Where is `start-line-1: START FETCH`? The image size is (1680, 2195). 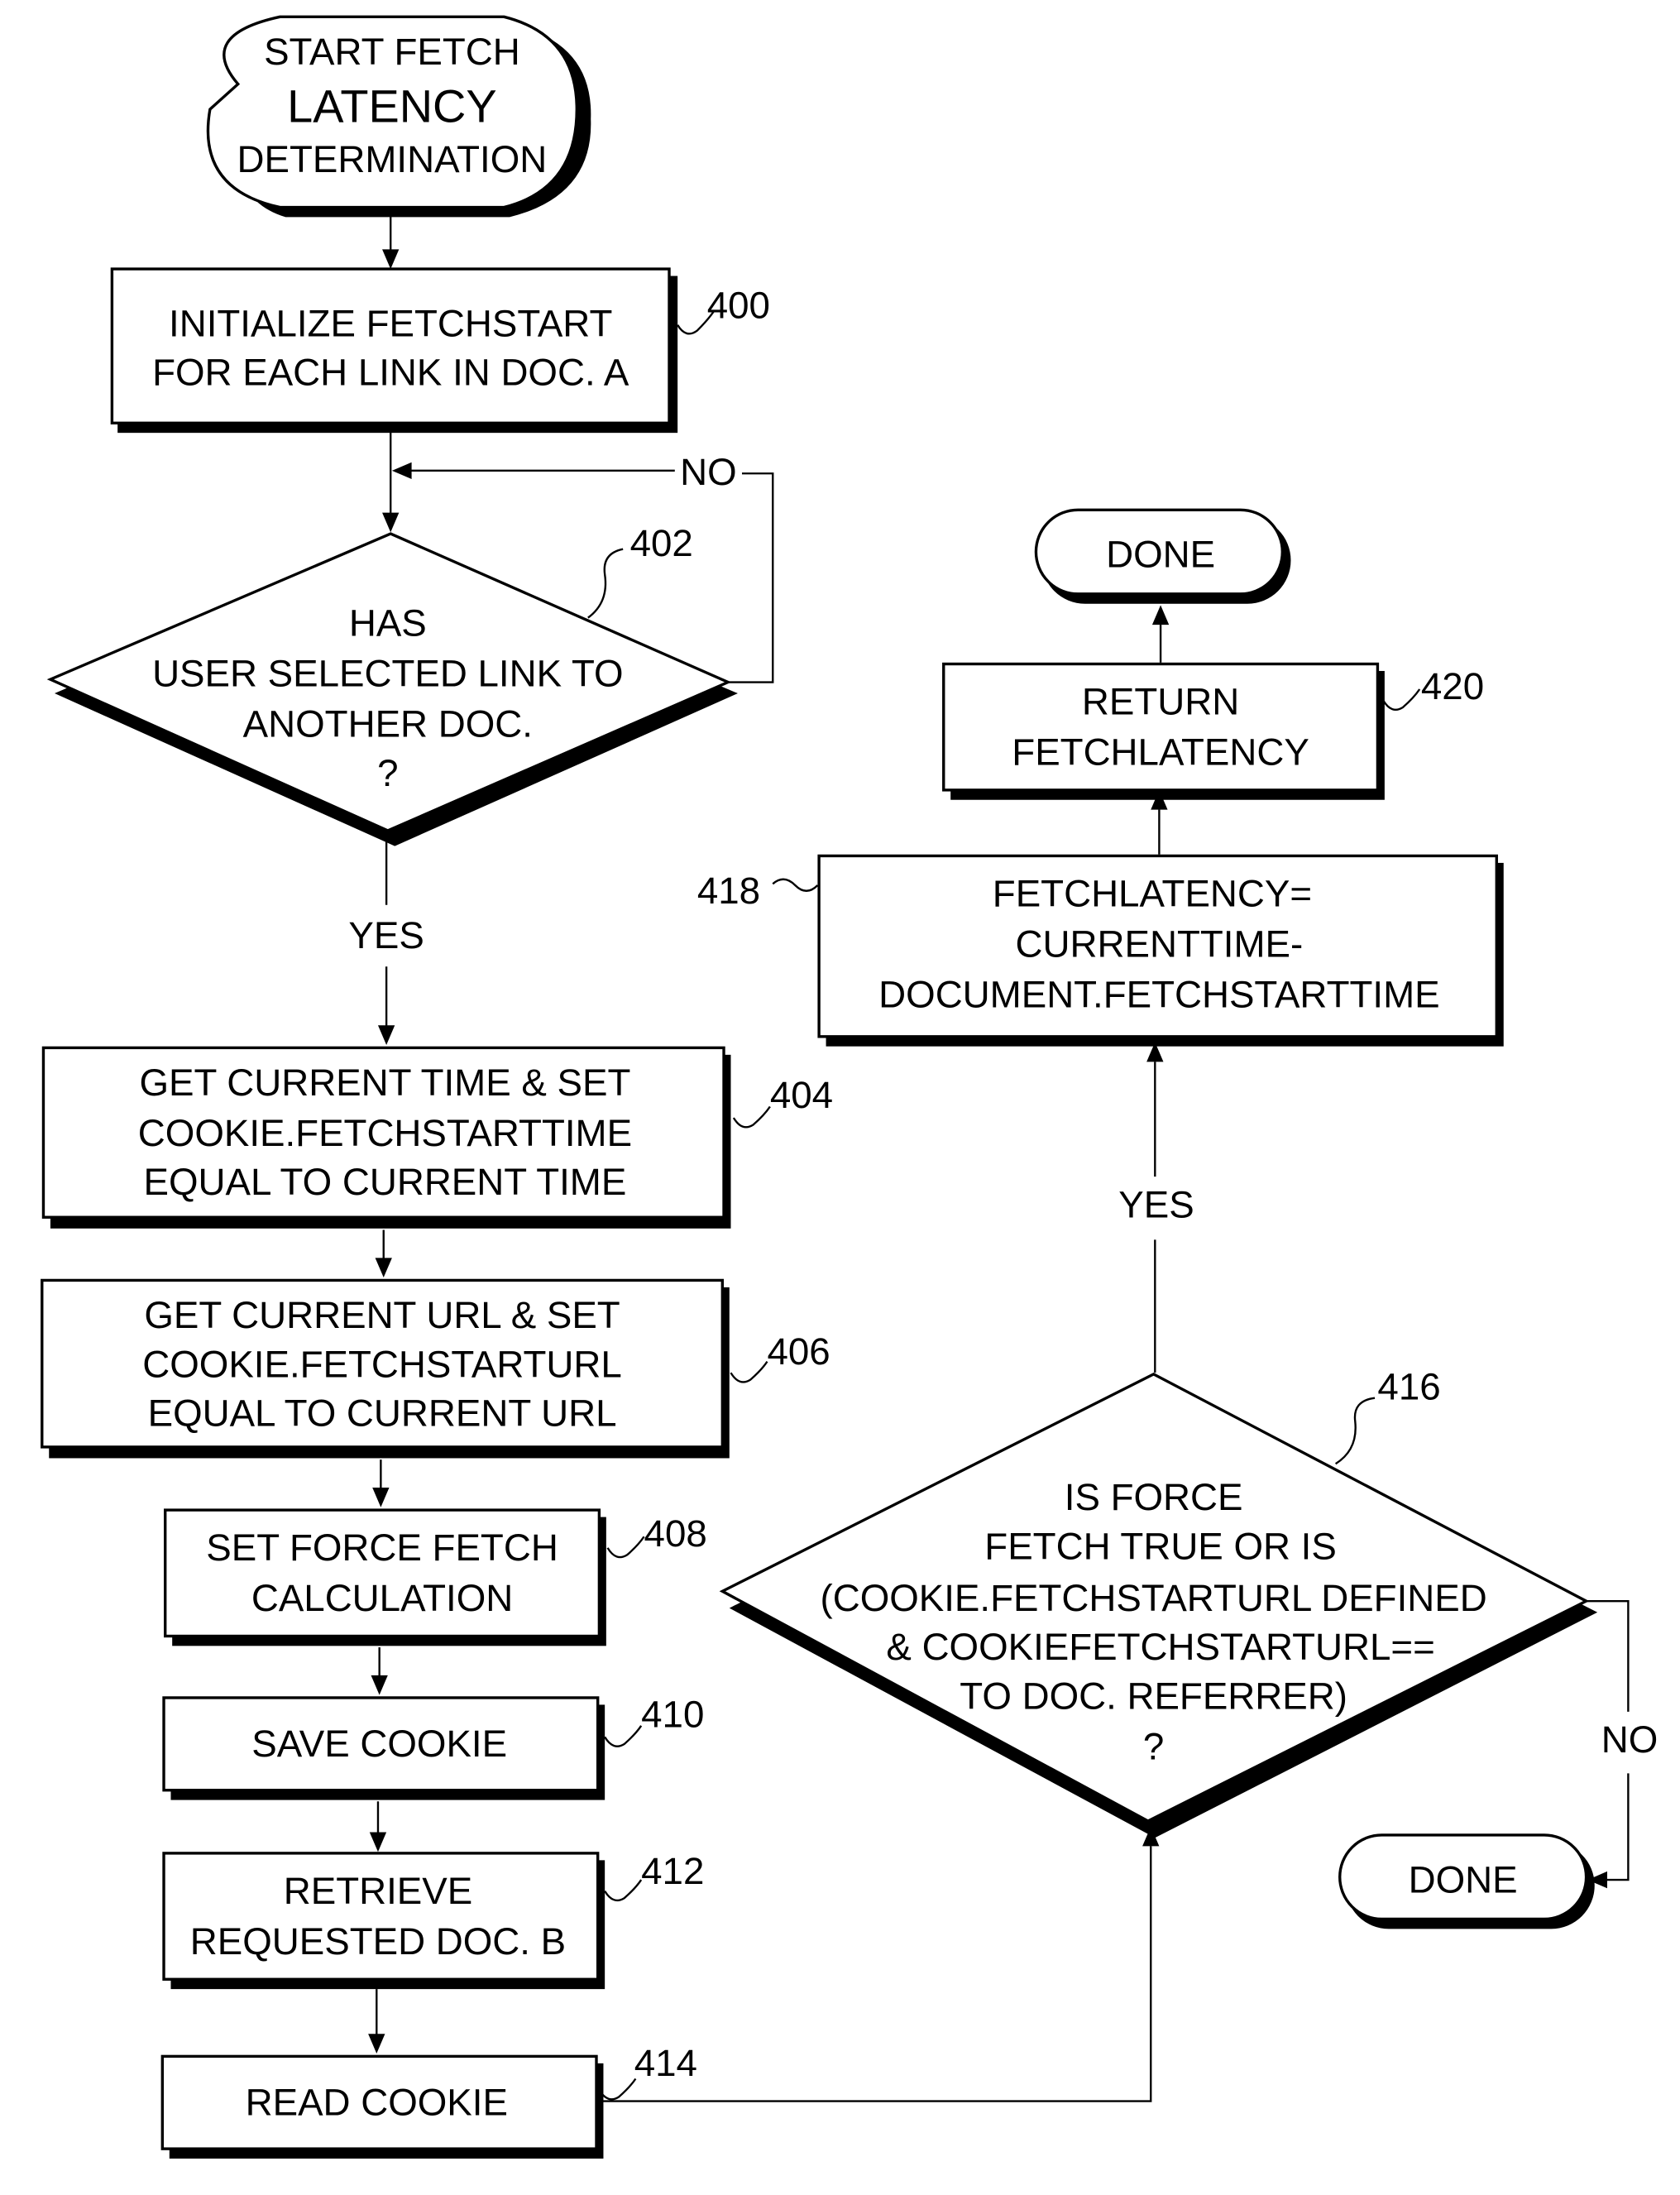
start-line-1: START FETCH is located at coordinates (392, 52).